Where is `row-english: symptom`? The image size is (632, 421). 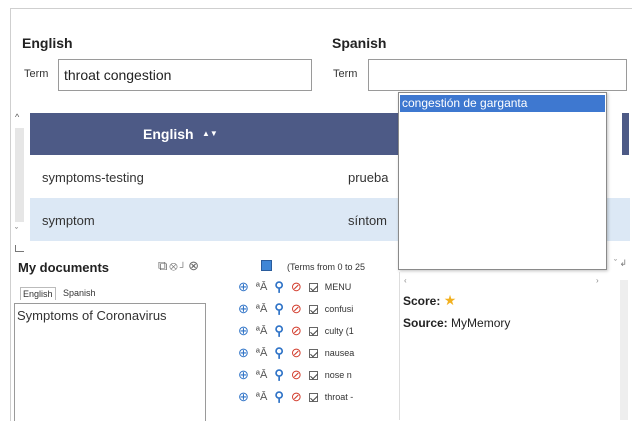
row-english: symptom is located at coordinates (68, 220).